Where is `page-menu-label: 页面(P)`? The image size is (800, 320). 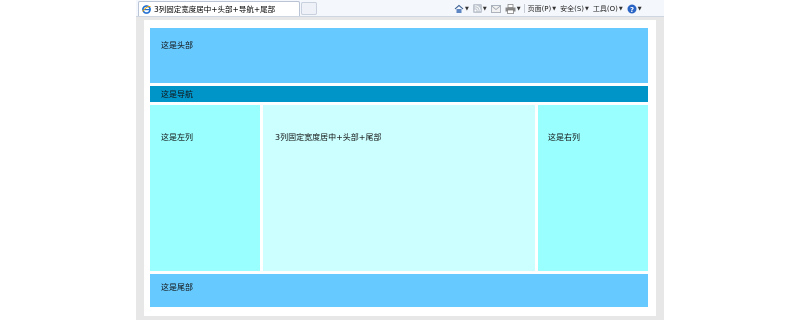 page-menu-label: 页面(P) is located at coordinates (539, 8).